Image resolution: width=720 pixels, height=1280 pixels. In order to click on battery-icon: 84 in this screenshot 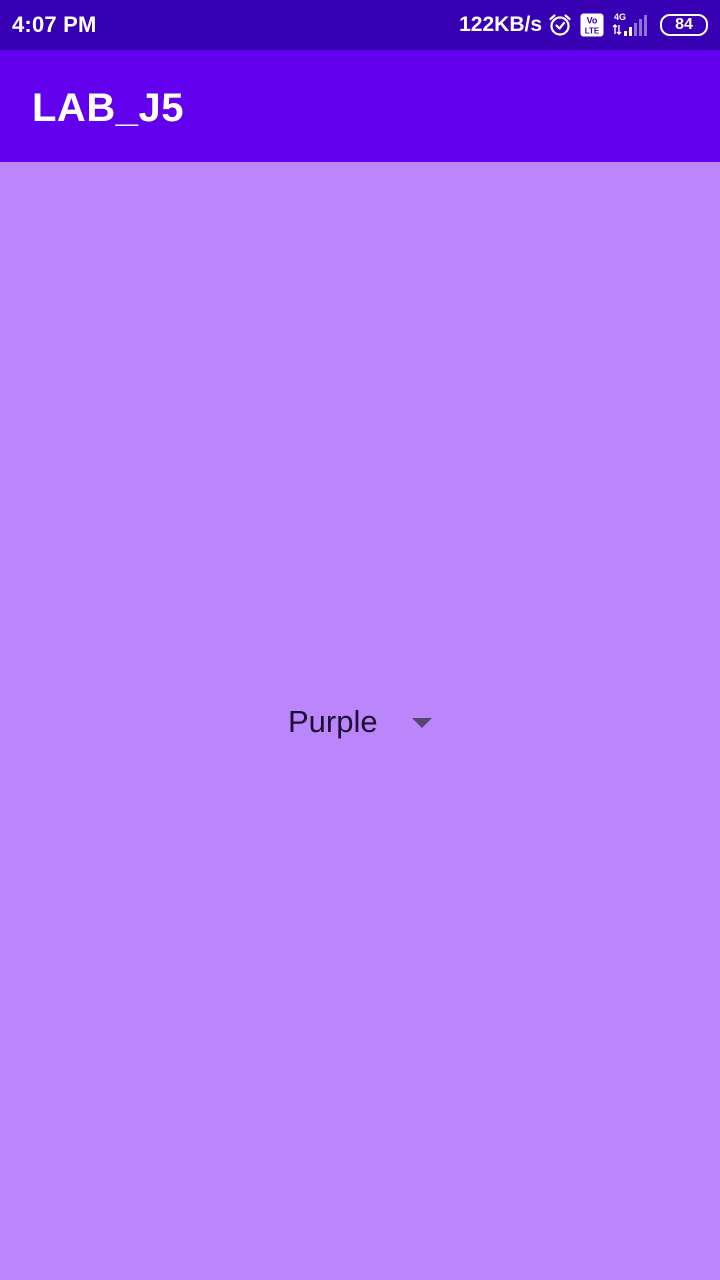, I will do `click(684, 25)`.